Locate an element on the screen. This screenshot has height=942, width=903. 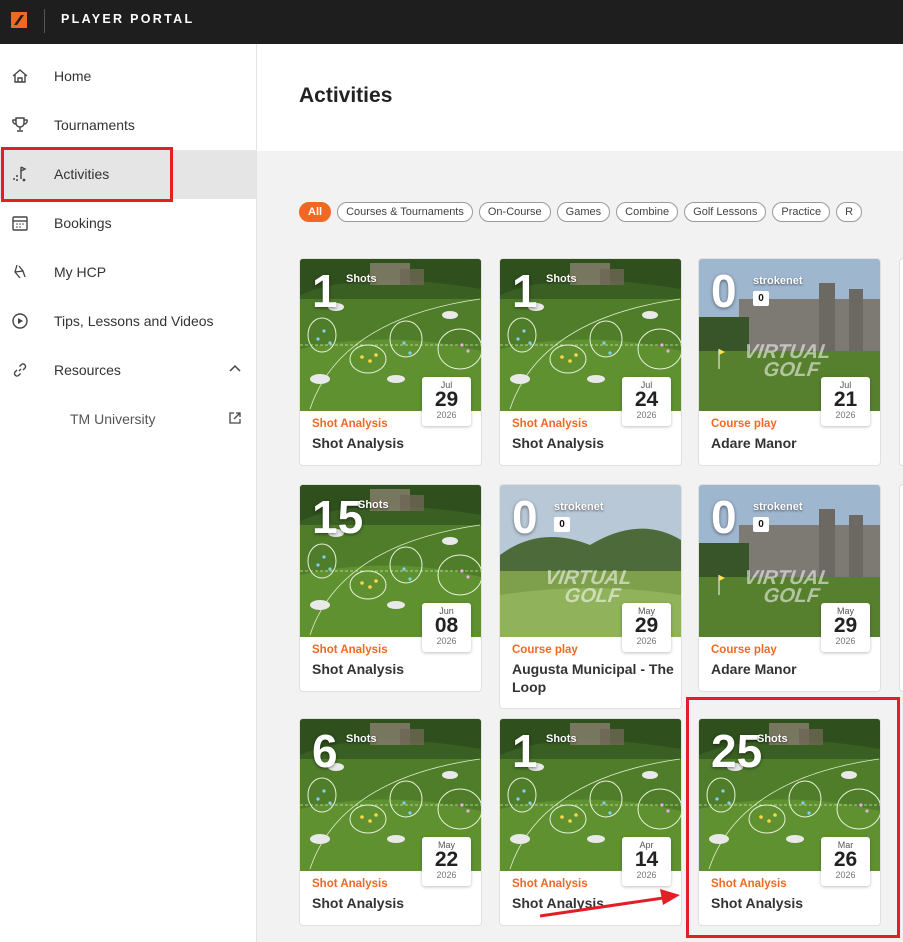
filter-chip-on-course: On-Course is located at coordinates (514, 212).